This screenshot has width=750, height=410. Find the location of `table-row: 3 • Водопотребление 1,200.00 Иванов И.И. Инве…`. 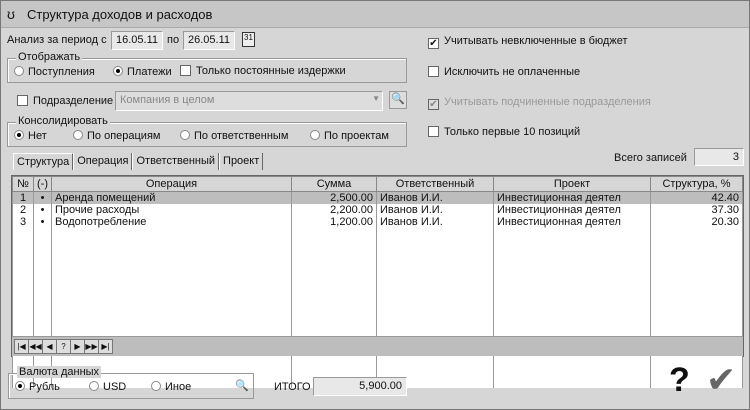

table-row: 3 • Водопотребление 1,200.00 Иванов И.И. Инве… is located at coordinates (377, 222).